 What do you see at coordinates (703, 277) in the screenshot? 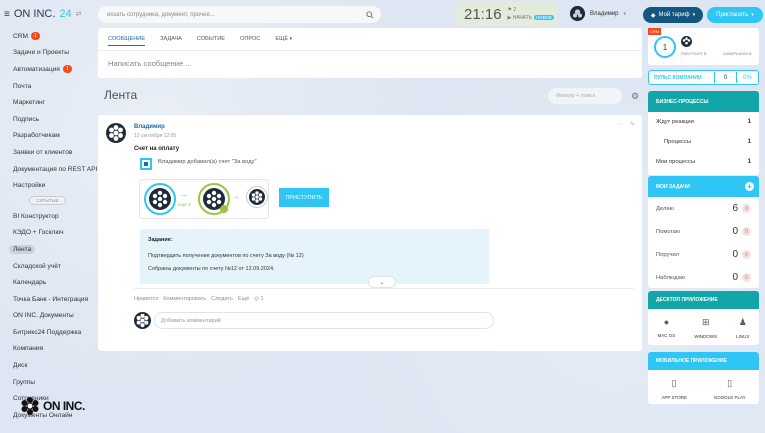
I see `task-row: Наблюдаю 0 0` at bounding box center [703, 277].